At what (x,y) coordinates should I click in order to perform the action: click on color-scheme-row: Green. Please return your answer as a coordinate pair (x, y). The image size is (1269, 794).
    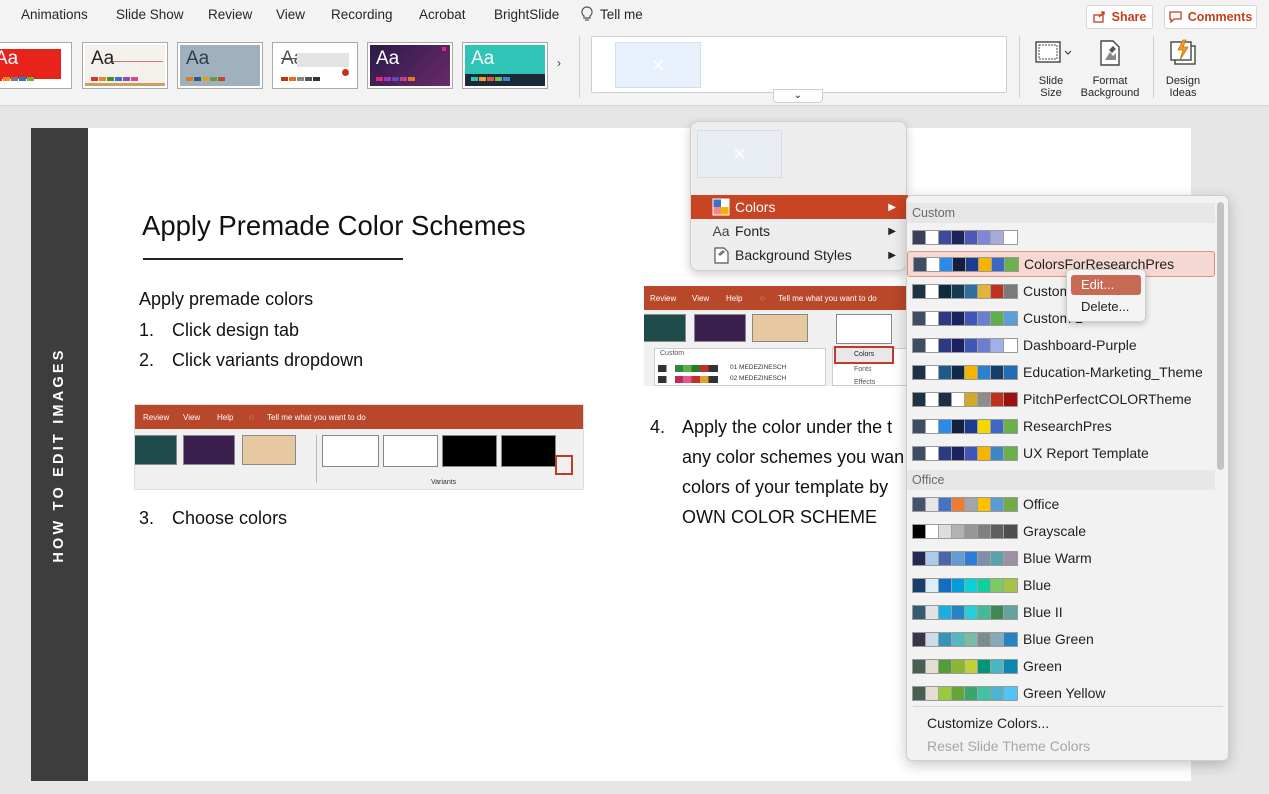
    Looking at the image, I should click on (1061, 666).